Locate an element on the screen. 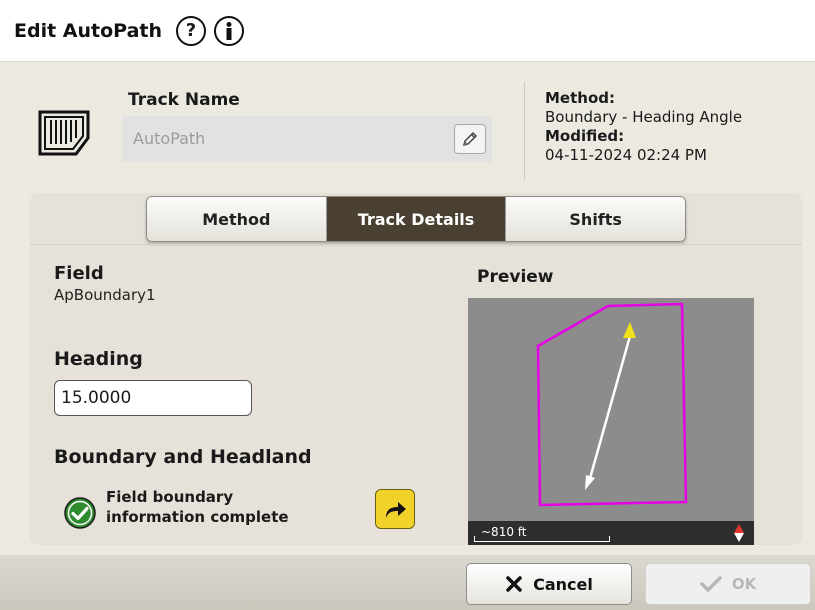 This screenshot has height=610, width=815. preview-map: ~810 ft is located at coordinates (611, 421).